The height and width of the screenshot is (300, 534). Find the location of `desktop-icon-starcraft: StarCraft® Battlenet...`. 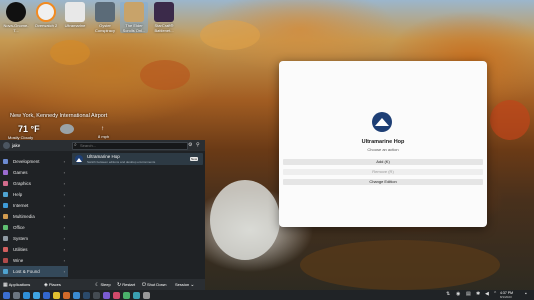

desktop-icon-starcraft: StarCraft® Battlenet... is located at coordinates (164, 17).